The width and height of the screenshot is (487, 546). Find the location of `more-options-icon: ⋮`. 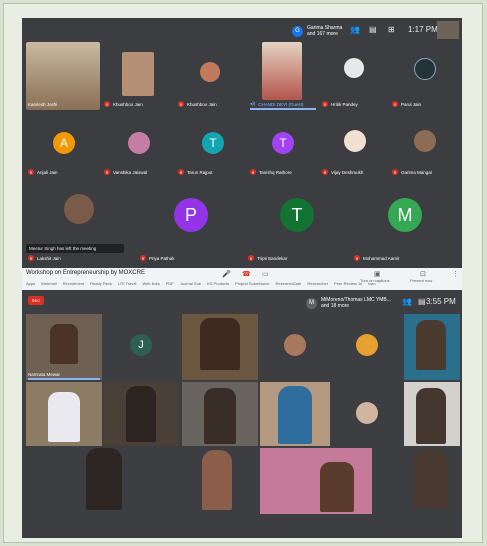

more-options-icon: ⋮ is located at coordinates (455, 274).